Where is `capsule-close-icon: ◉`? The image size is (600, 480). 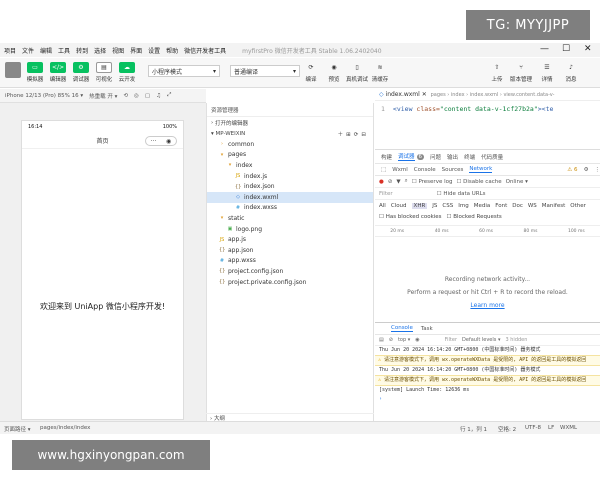 capsule-close-icon: ◉ is located at coordinates (168, 141).